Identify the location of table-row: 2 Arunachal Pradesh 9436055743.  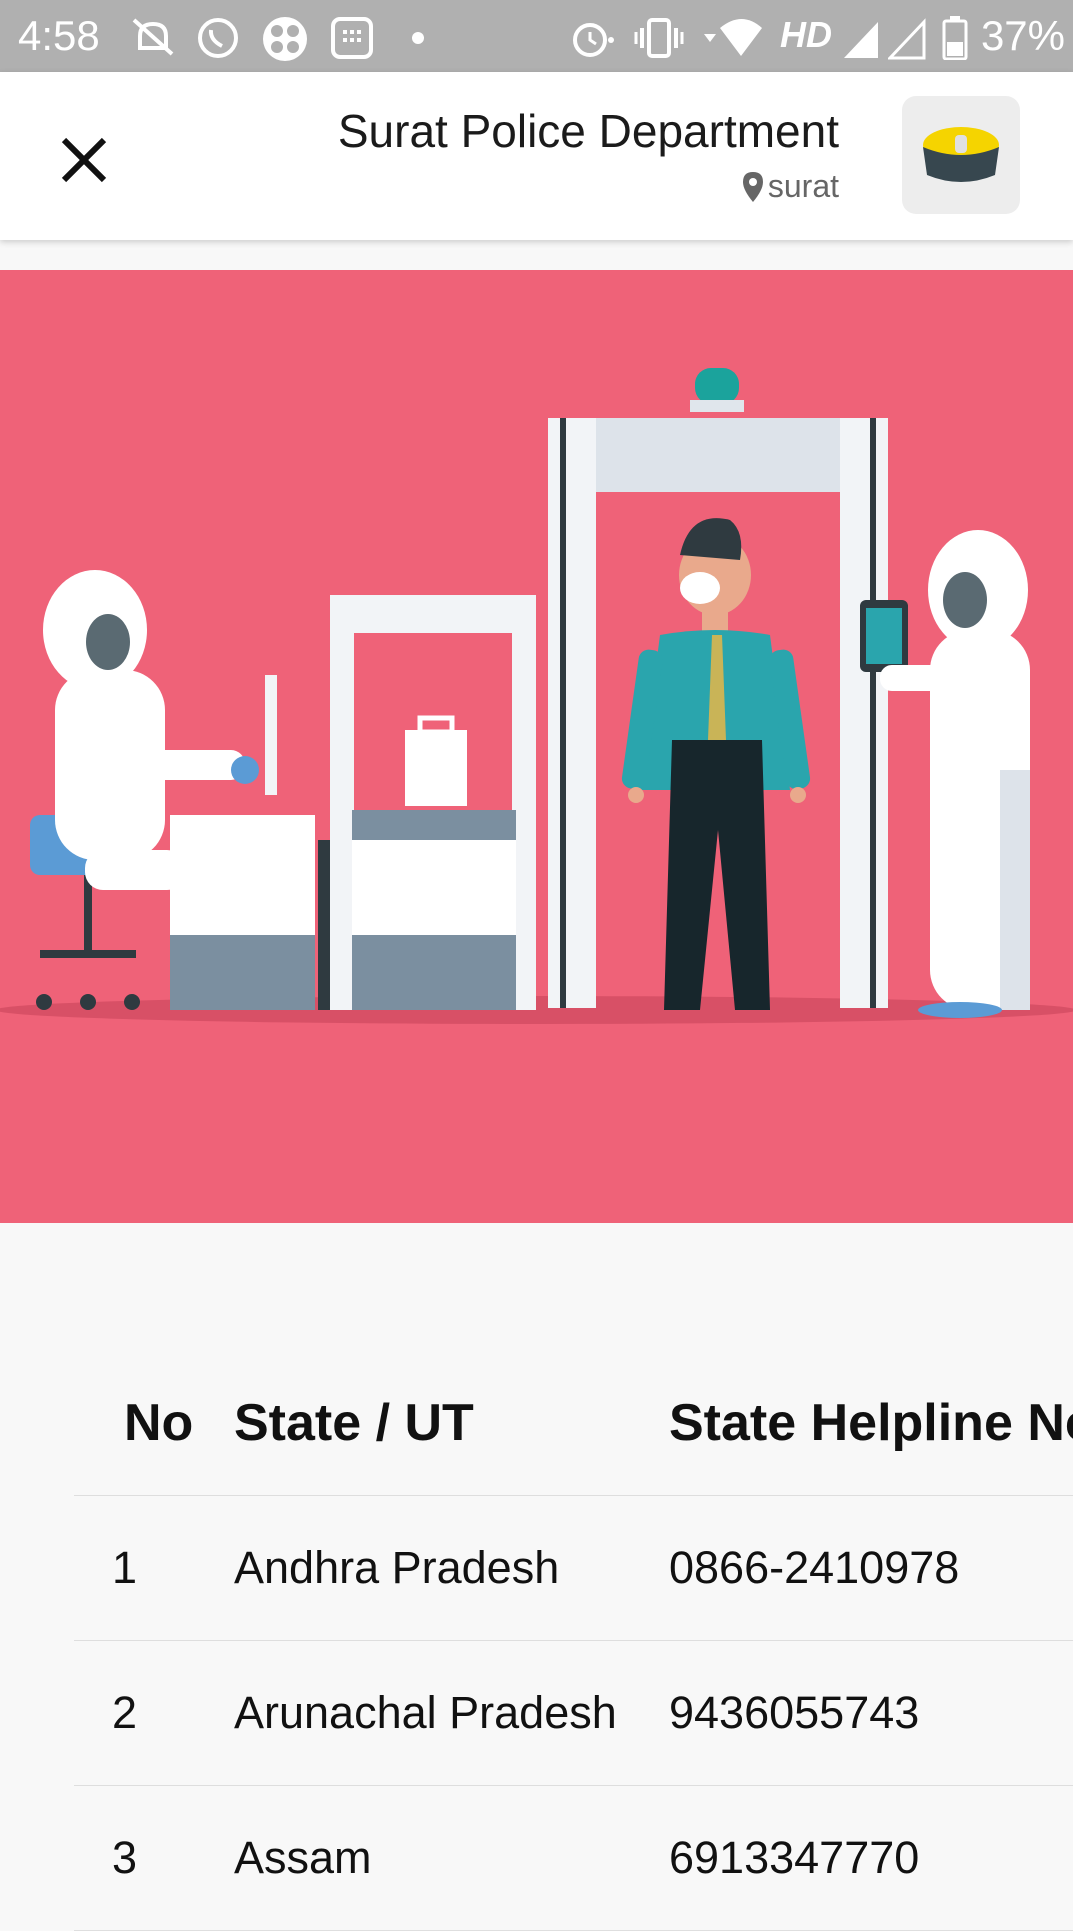
(573, 1713).